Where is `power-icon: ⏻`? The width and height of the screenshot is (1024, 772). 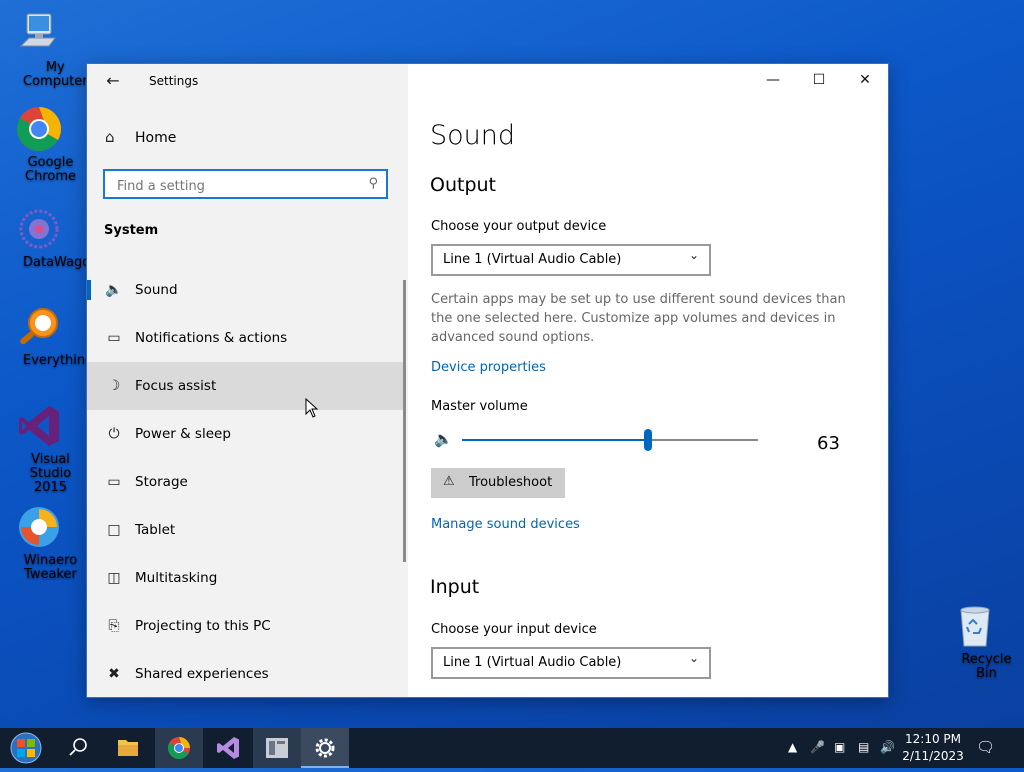 power-icon: ⏻ is located at coordinates (114, 434).